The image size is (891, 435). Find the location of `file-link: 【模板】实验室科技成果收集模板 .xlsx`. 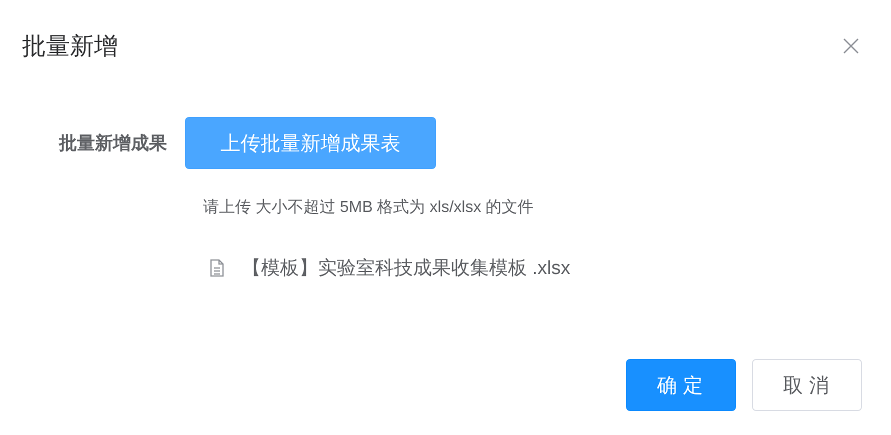

file-link: 【模板】实验室科技成果收集模板 .xlsx is located at coordinates (406, 268).